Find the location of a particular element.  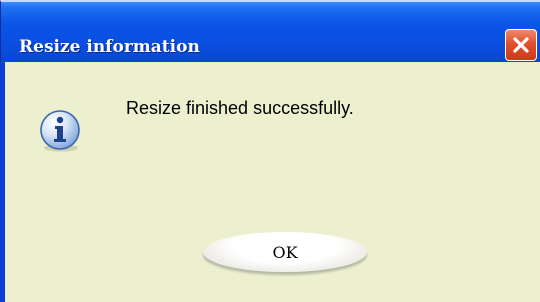

close-icon is located at coordinates (521, 45).